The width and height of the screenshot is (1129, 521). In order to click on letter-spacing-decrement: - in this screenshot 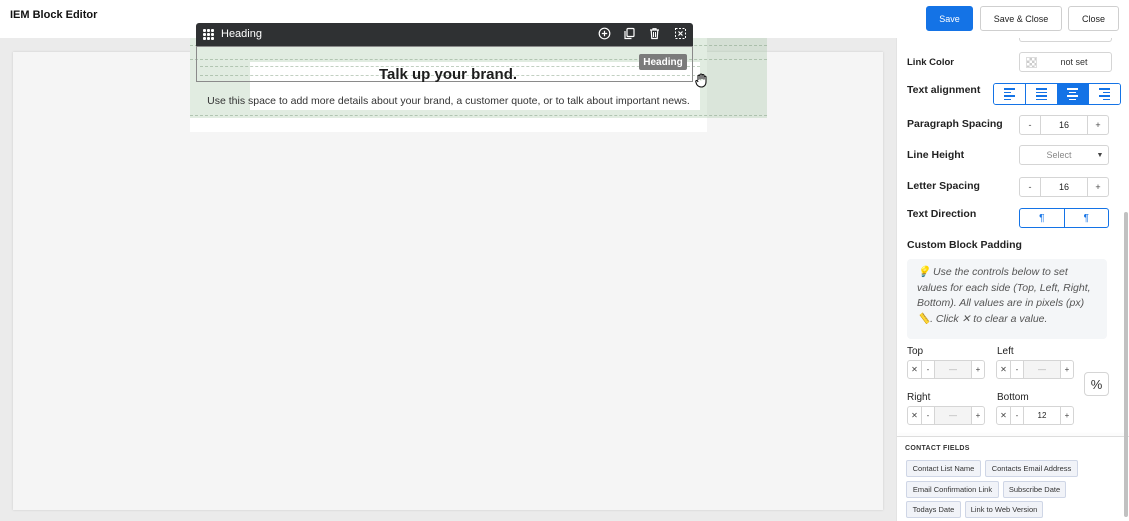, I will do `click(1030, 187)`.